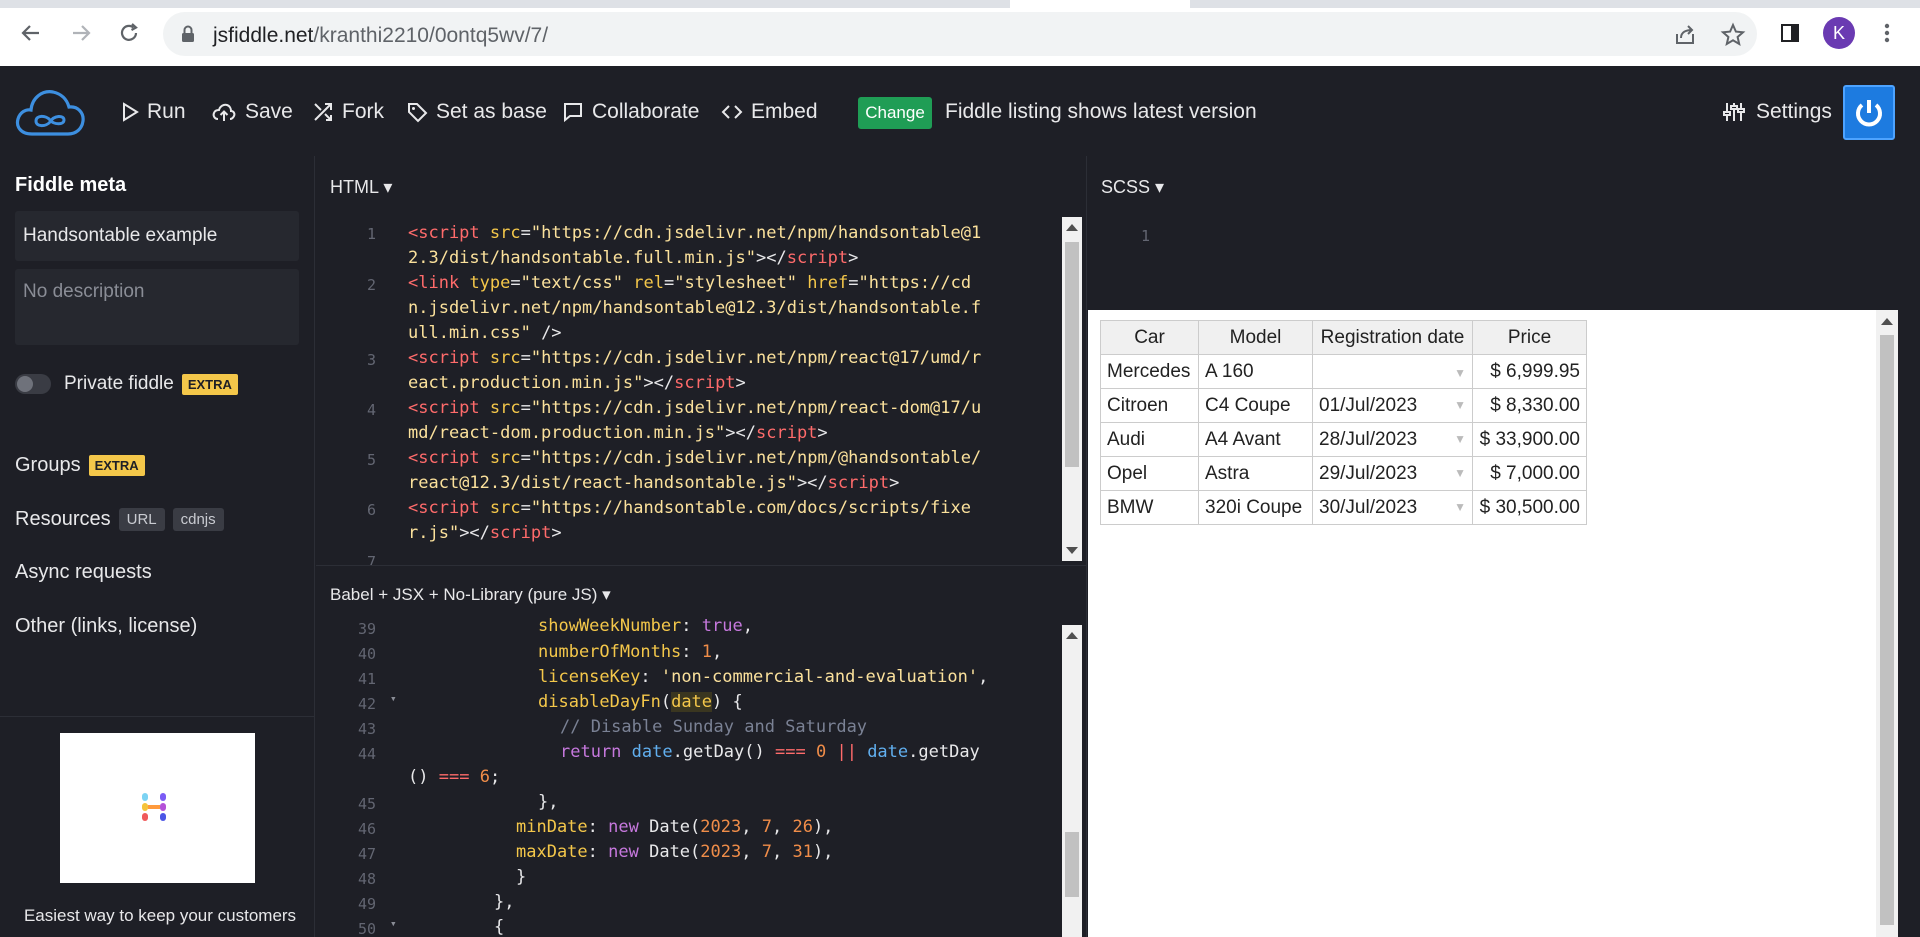 The height and width of the screenshot is (937, 1920). What do you see at coordinates (485, 533) in the screenshot?
I see `code-line: r.js"></script>` at bounding box center [485, 533].